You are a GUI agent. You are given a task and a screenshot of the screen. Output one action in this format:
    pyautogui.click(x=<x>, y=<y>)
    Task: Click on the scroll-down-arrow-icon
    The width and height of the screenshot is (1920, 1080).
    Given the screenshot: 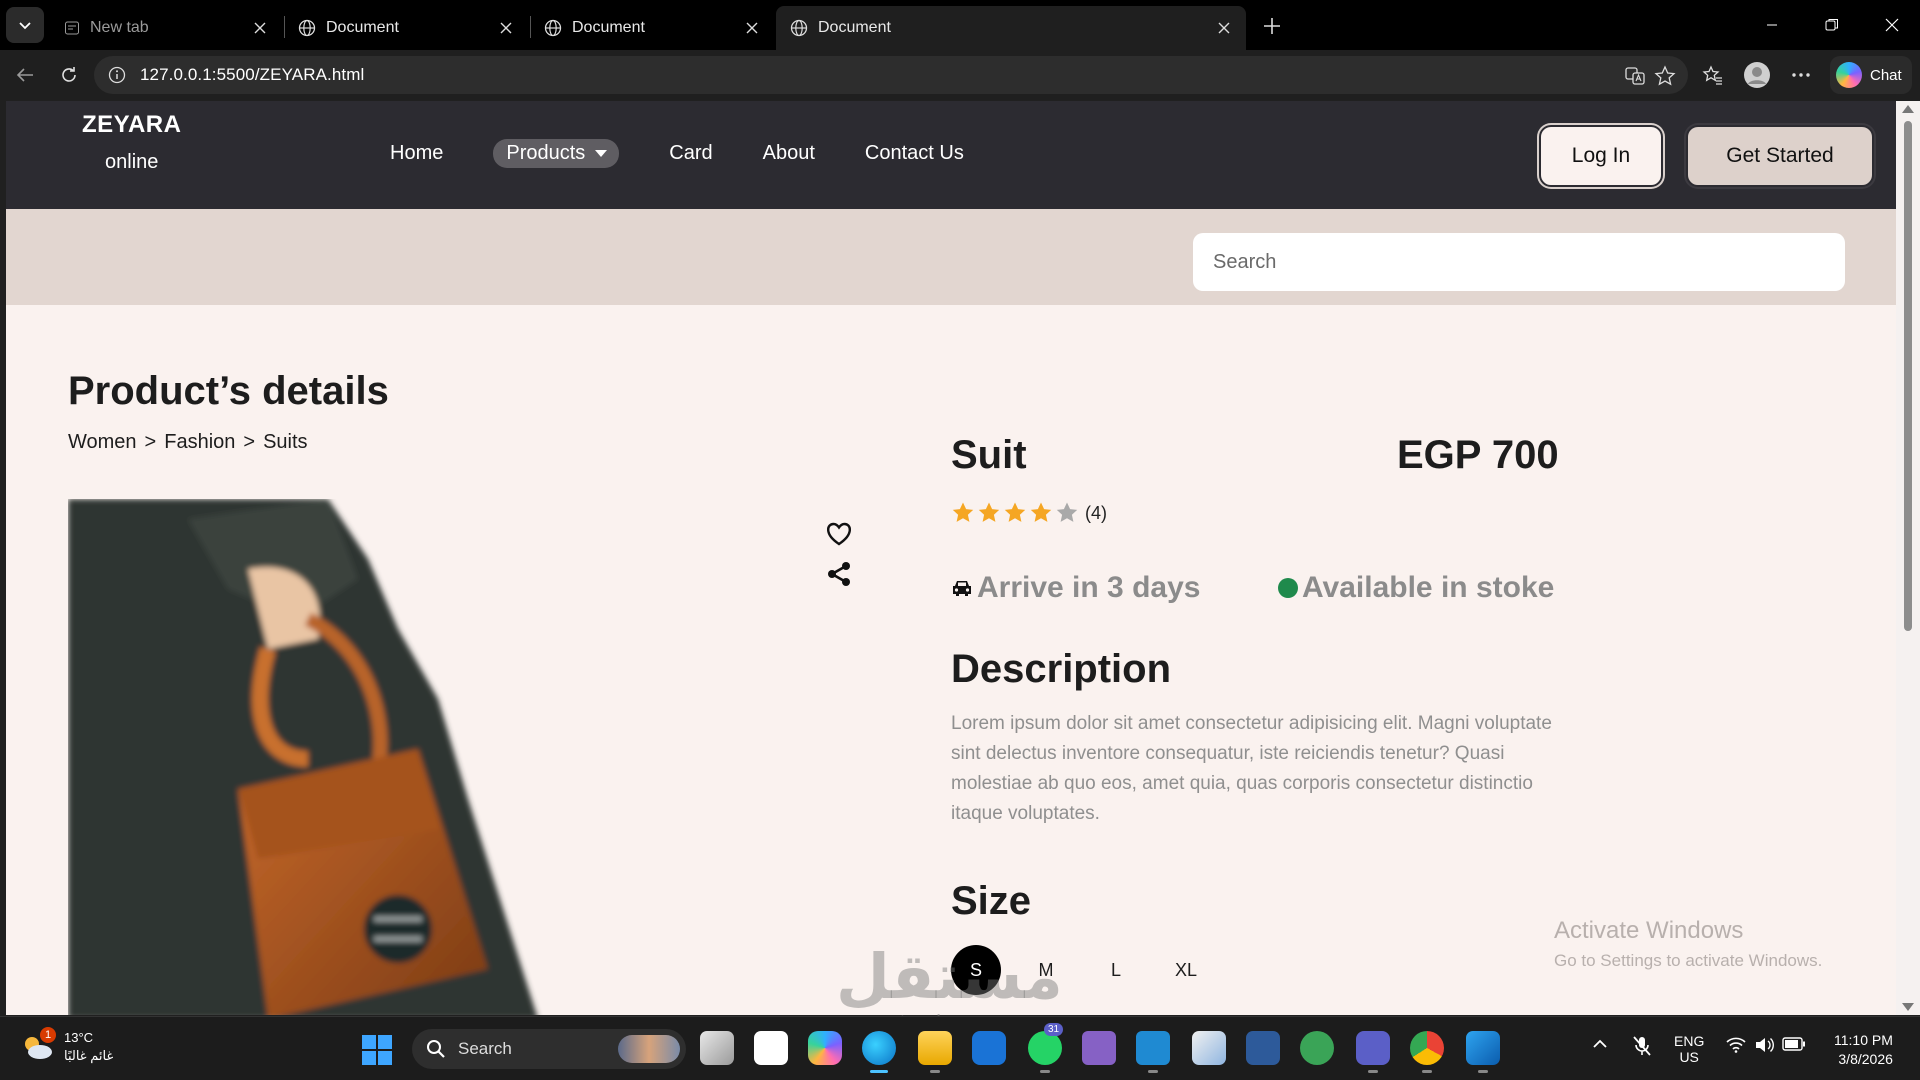 What is the action you would take?
    pyautogui.click(x=1908, y=1007)
    